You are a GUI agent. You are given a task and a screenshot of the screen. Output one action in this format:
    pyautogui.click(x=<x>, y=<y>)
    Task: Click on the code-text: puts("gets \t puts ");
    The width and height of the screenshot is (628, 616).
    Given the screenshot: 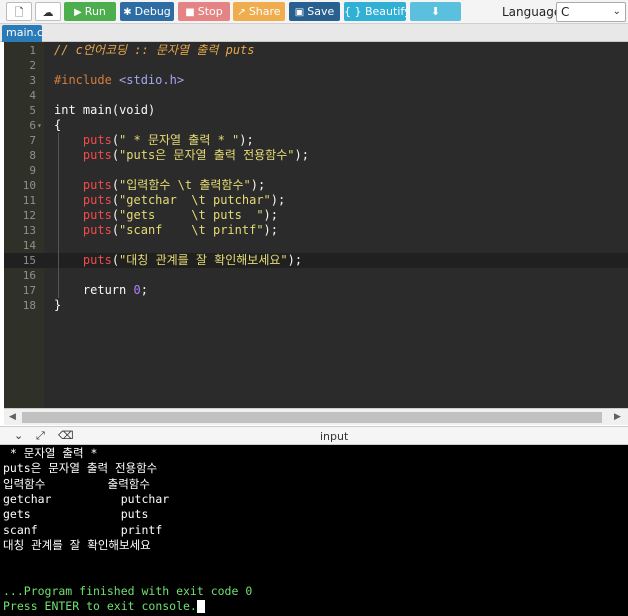 What is the action you would take?
    pyautogui.click(x=180, y=215)
    